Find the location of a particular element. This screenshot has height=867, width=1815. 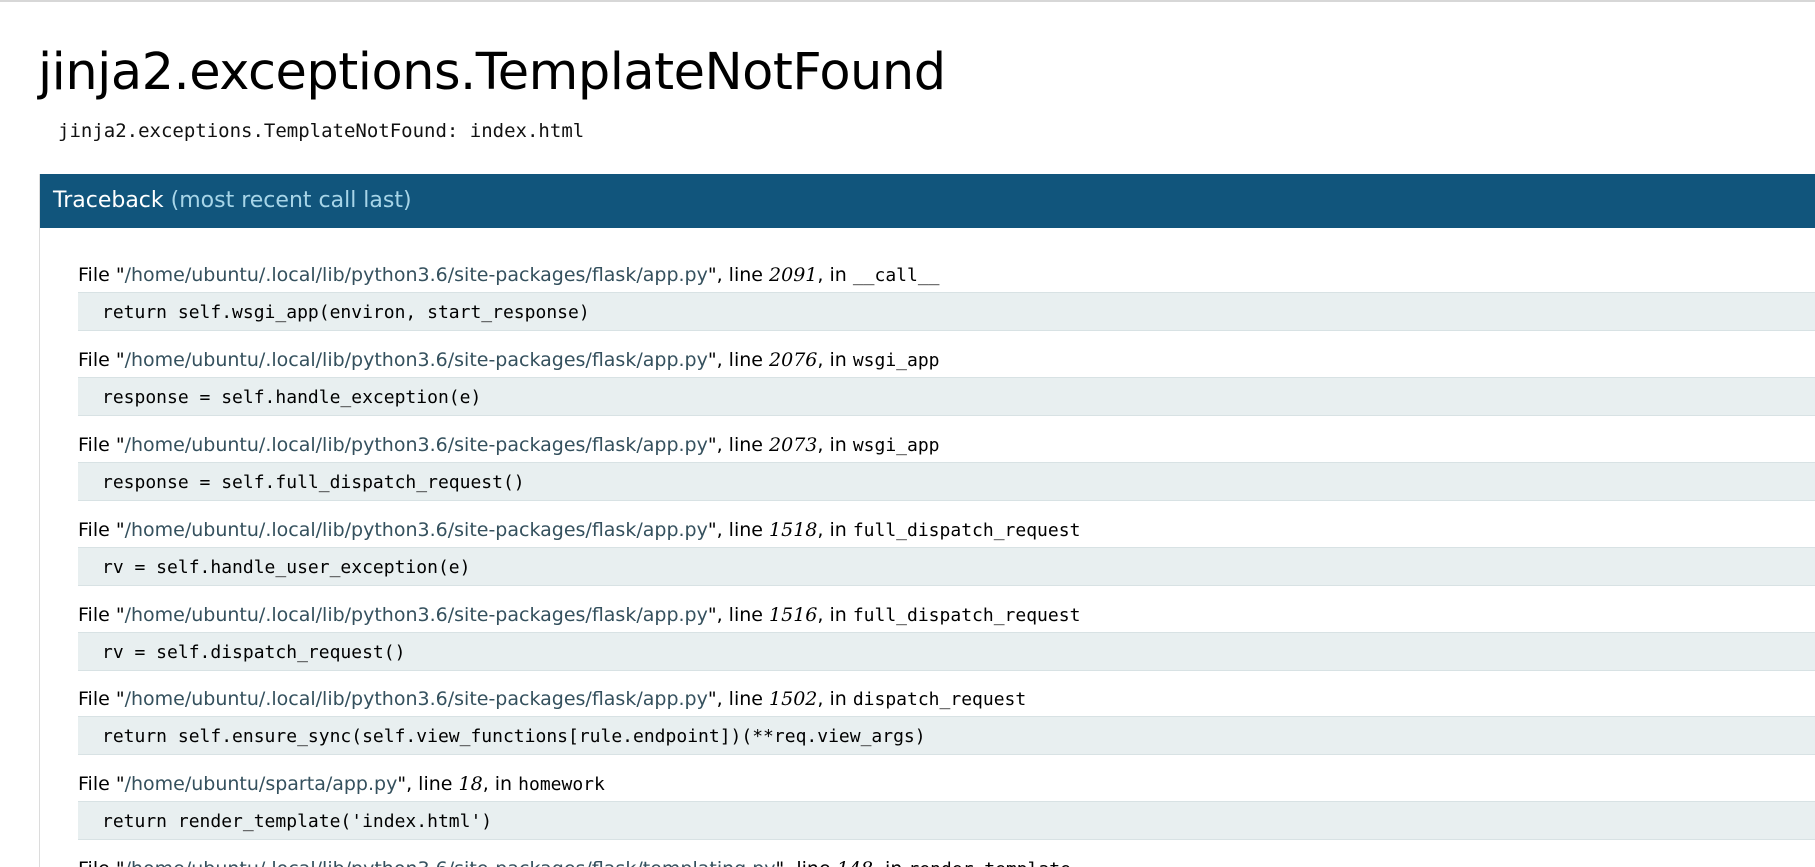

top-divider is located at coordinates (907, 1).